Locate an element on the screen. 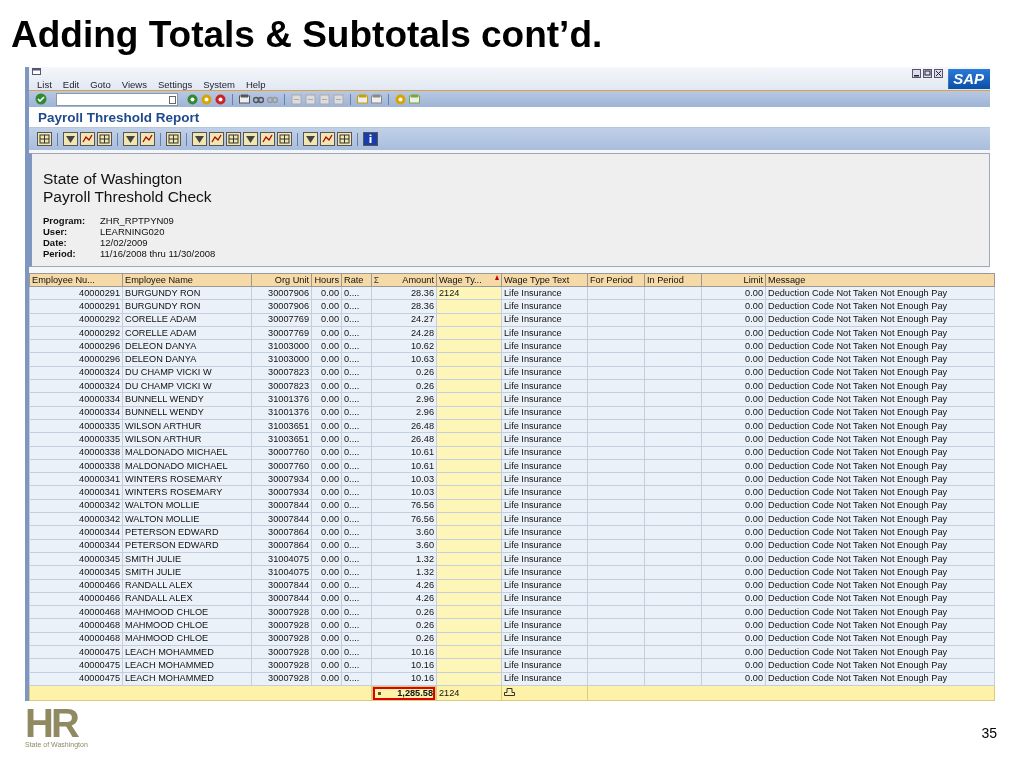 The image size is (1024, 768). menu-item: Settings is located at coordinates (175, 84).